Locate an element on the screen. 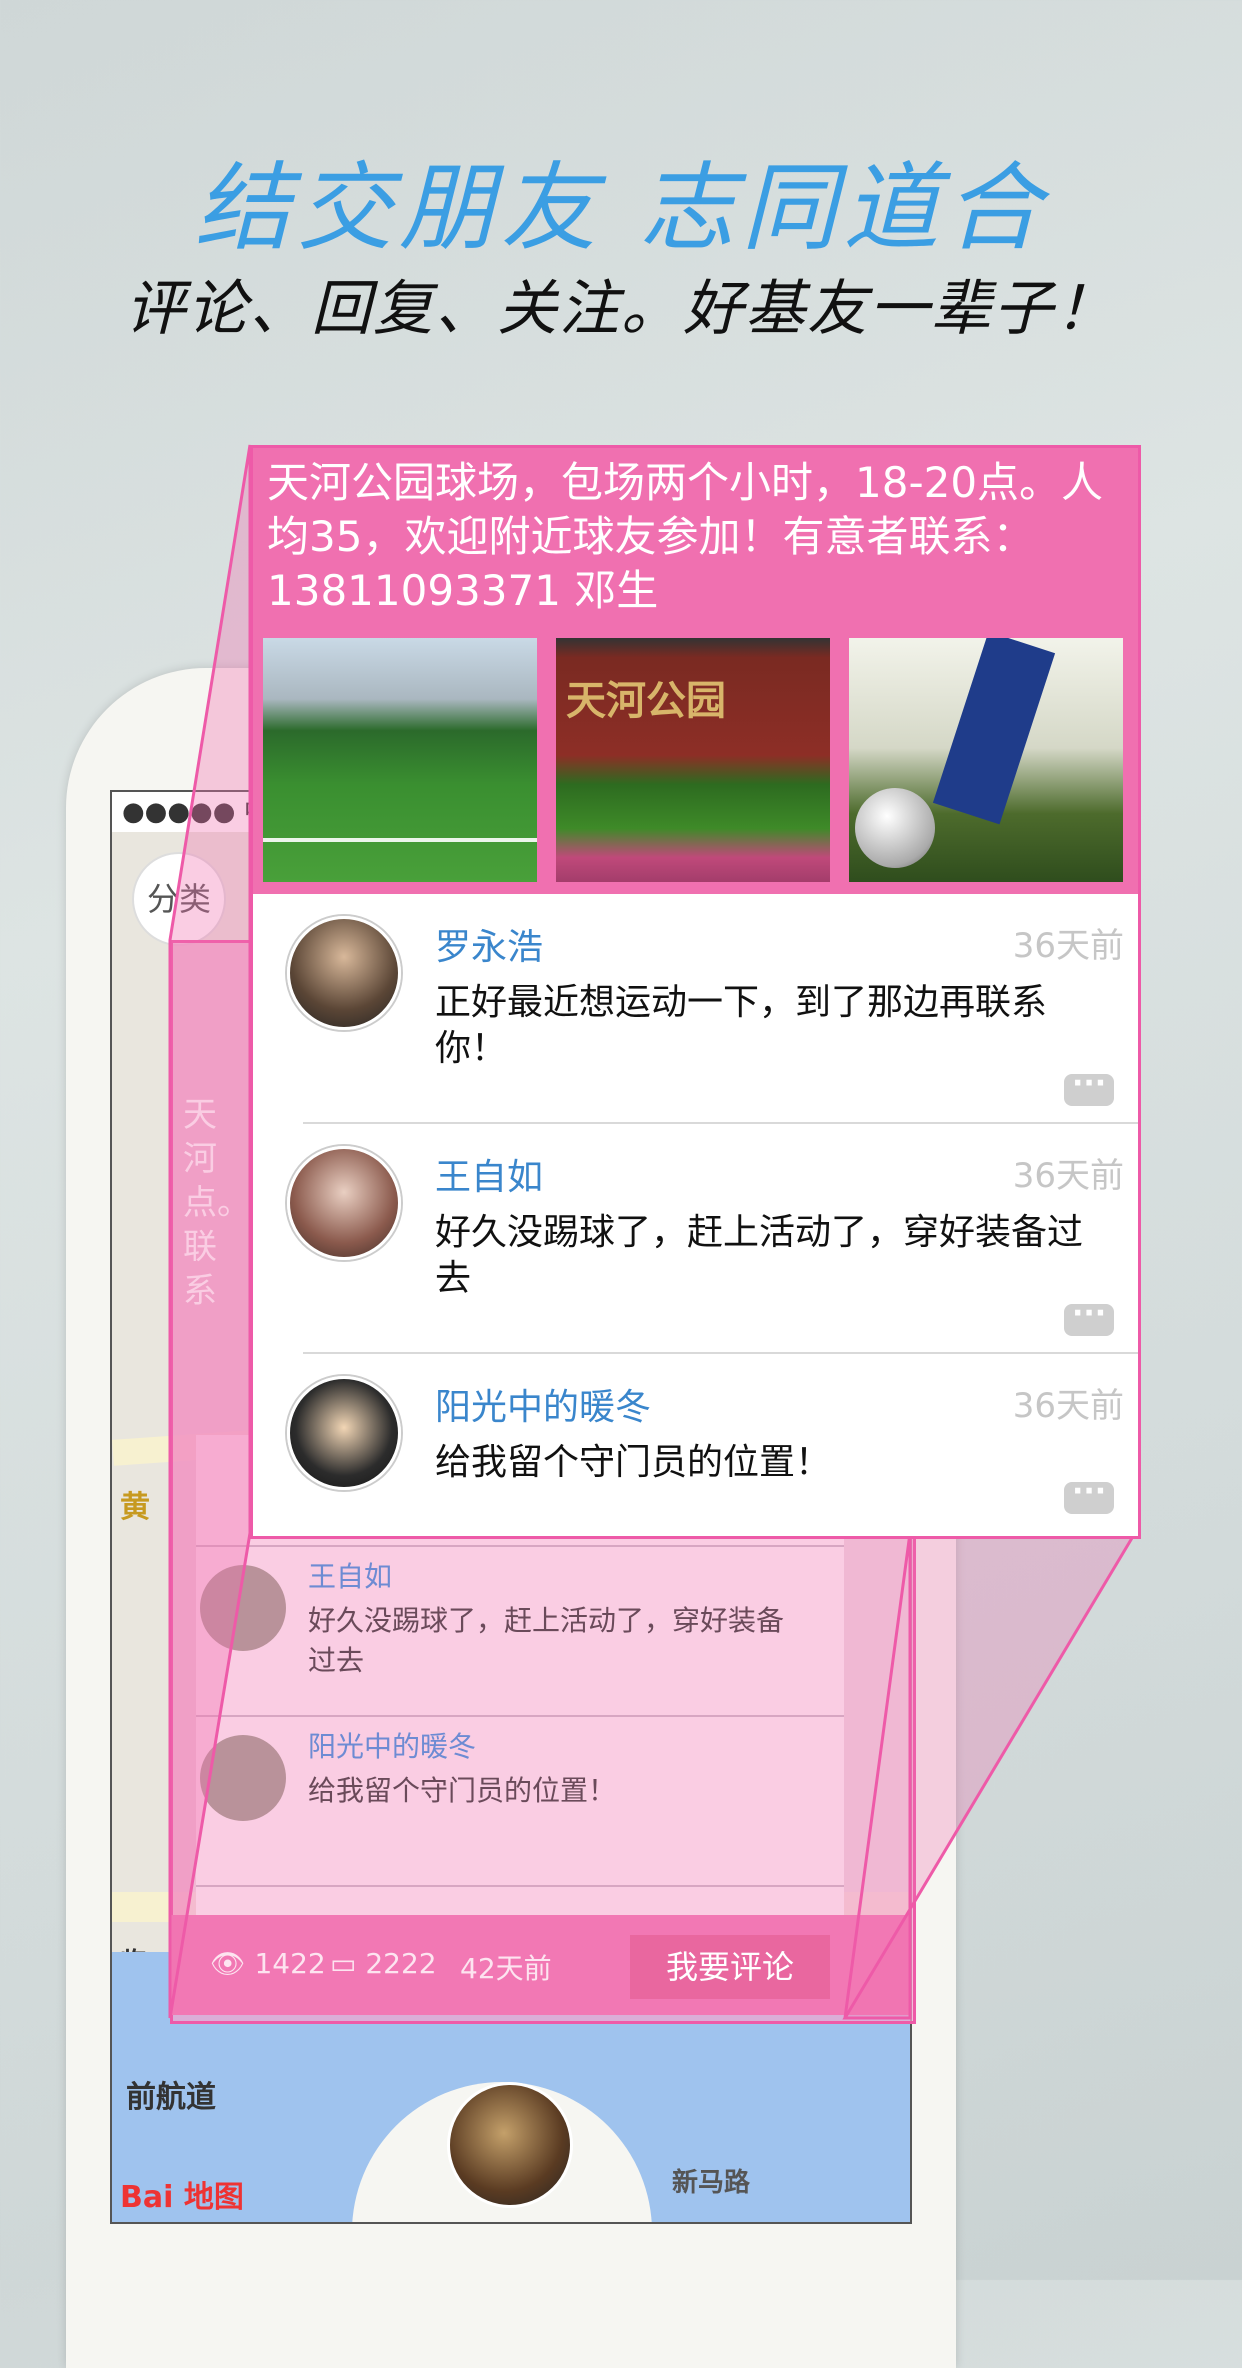 The image size is (1242, 2368). comment-text: 正好最近想运动一下，到了那边再联系你！ is located at coordinates (741, 1025).